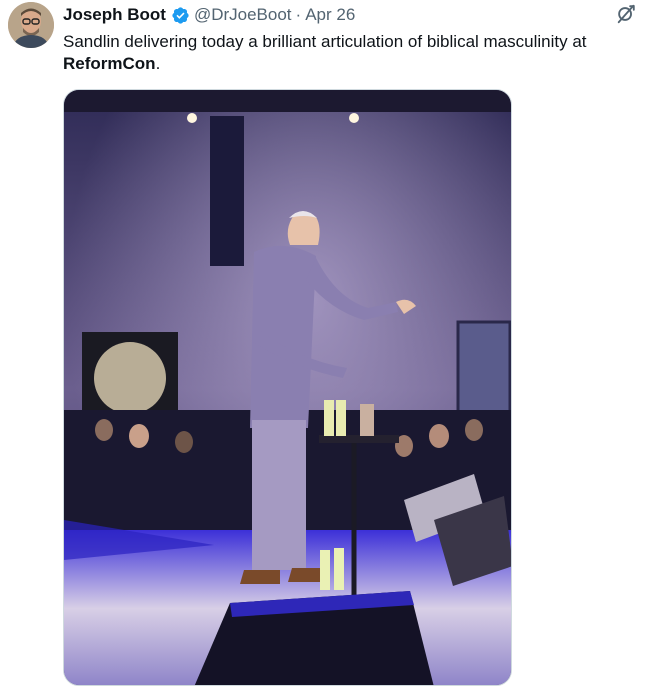 The image size is (651, 697). What do you see at coordinates (243, 15) in the screenshot?
I see `author-handle: @DrJoeBoot` at bounding box center [243, 15].